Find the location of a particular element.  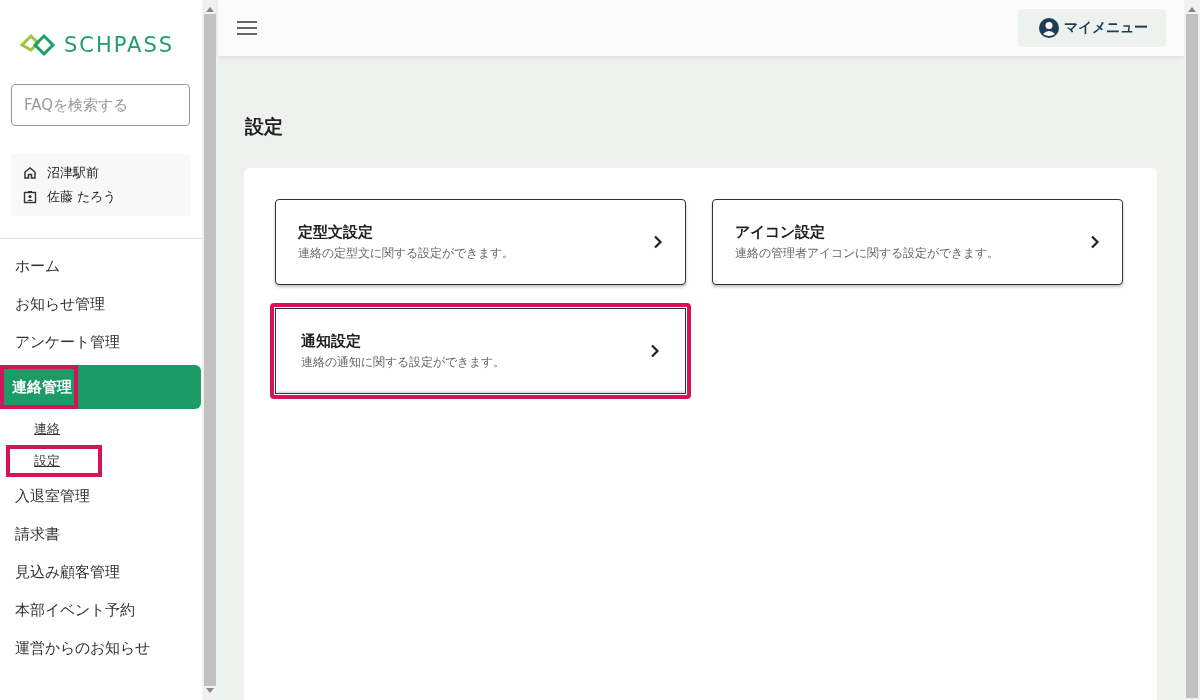

id-badge-icon is located at coordinates (30, 197).